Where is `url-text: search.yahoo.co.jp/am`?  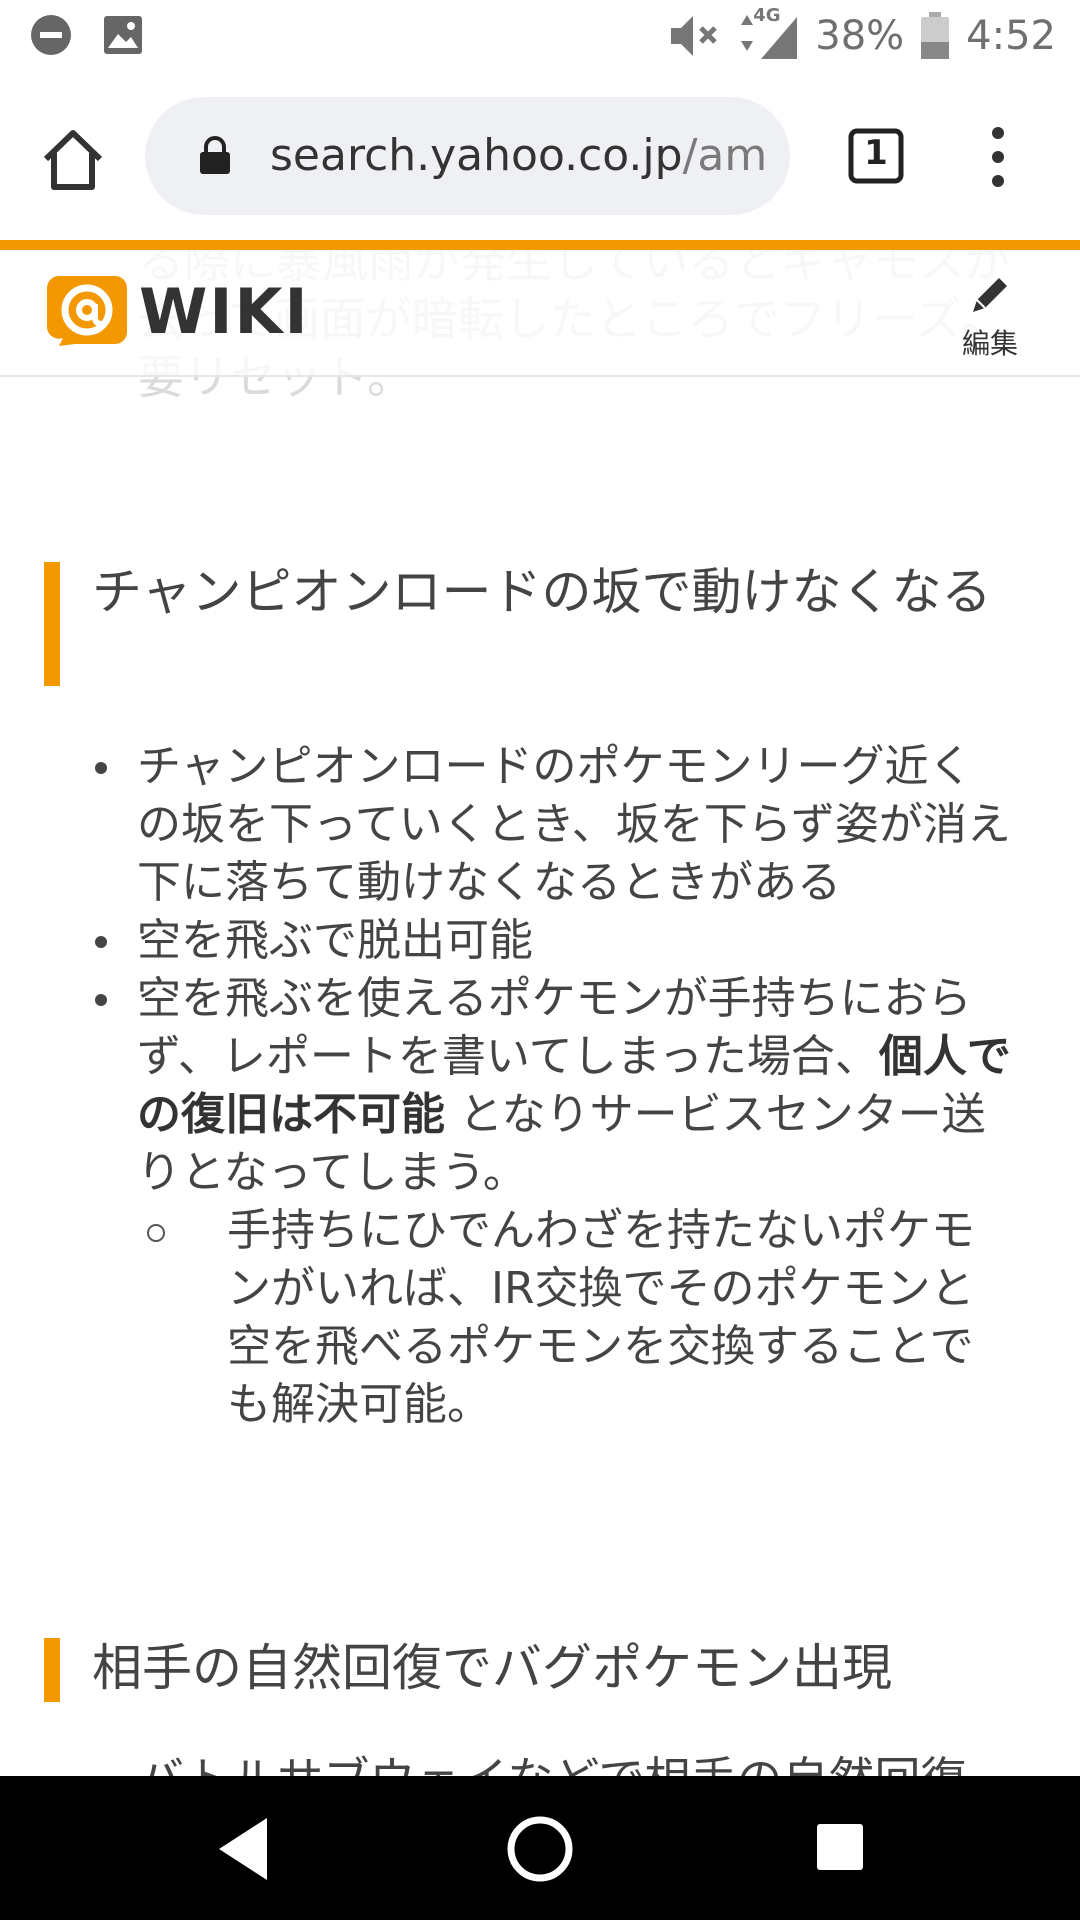
url-text: search.yahoo.co.jp/am is located at coordinates (522, 157).